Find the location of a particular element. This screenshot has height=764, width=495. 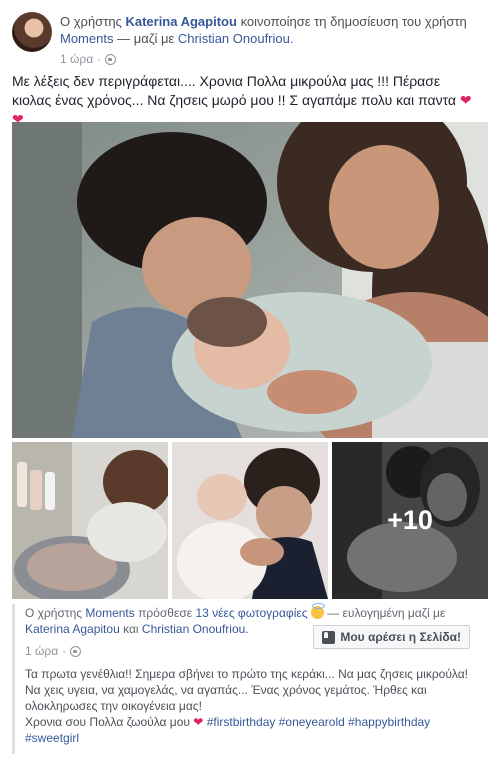

author-link: Katerina Agapitou is located at coordinates (180, 21).